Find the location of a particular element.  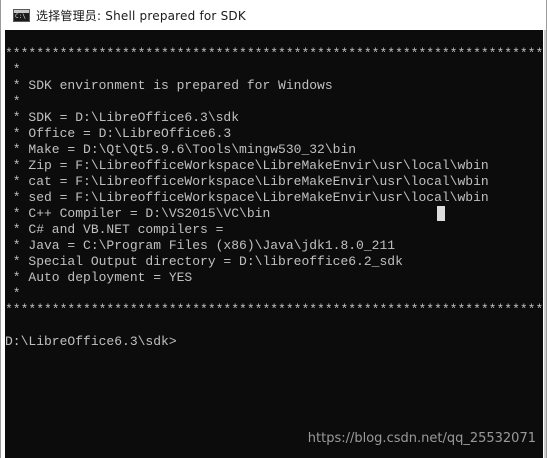

console-icon is located at coordinates (21, 15).